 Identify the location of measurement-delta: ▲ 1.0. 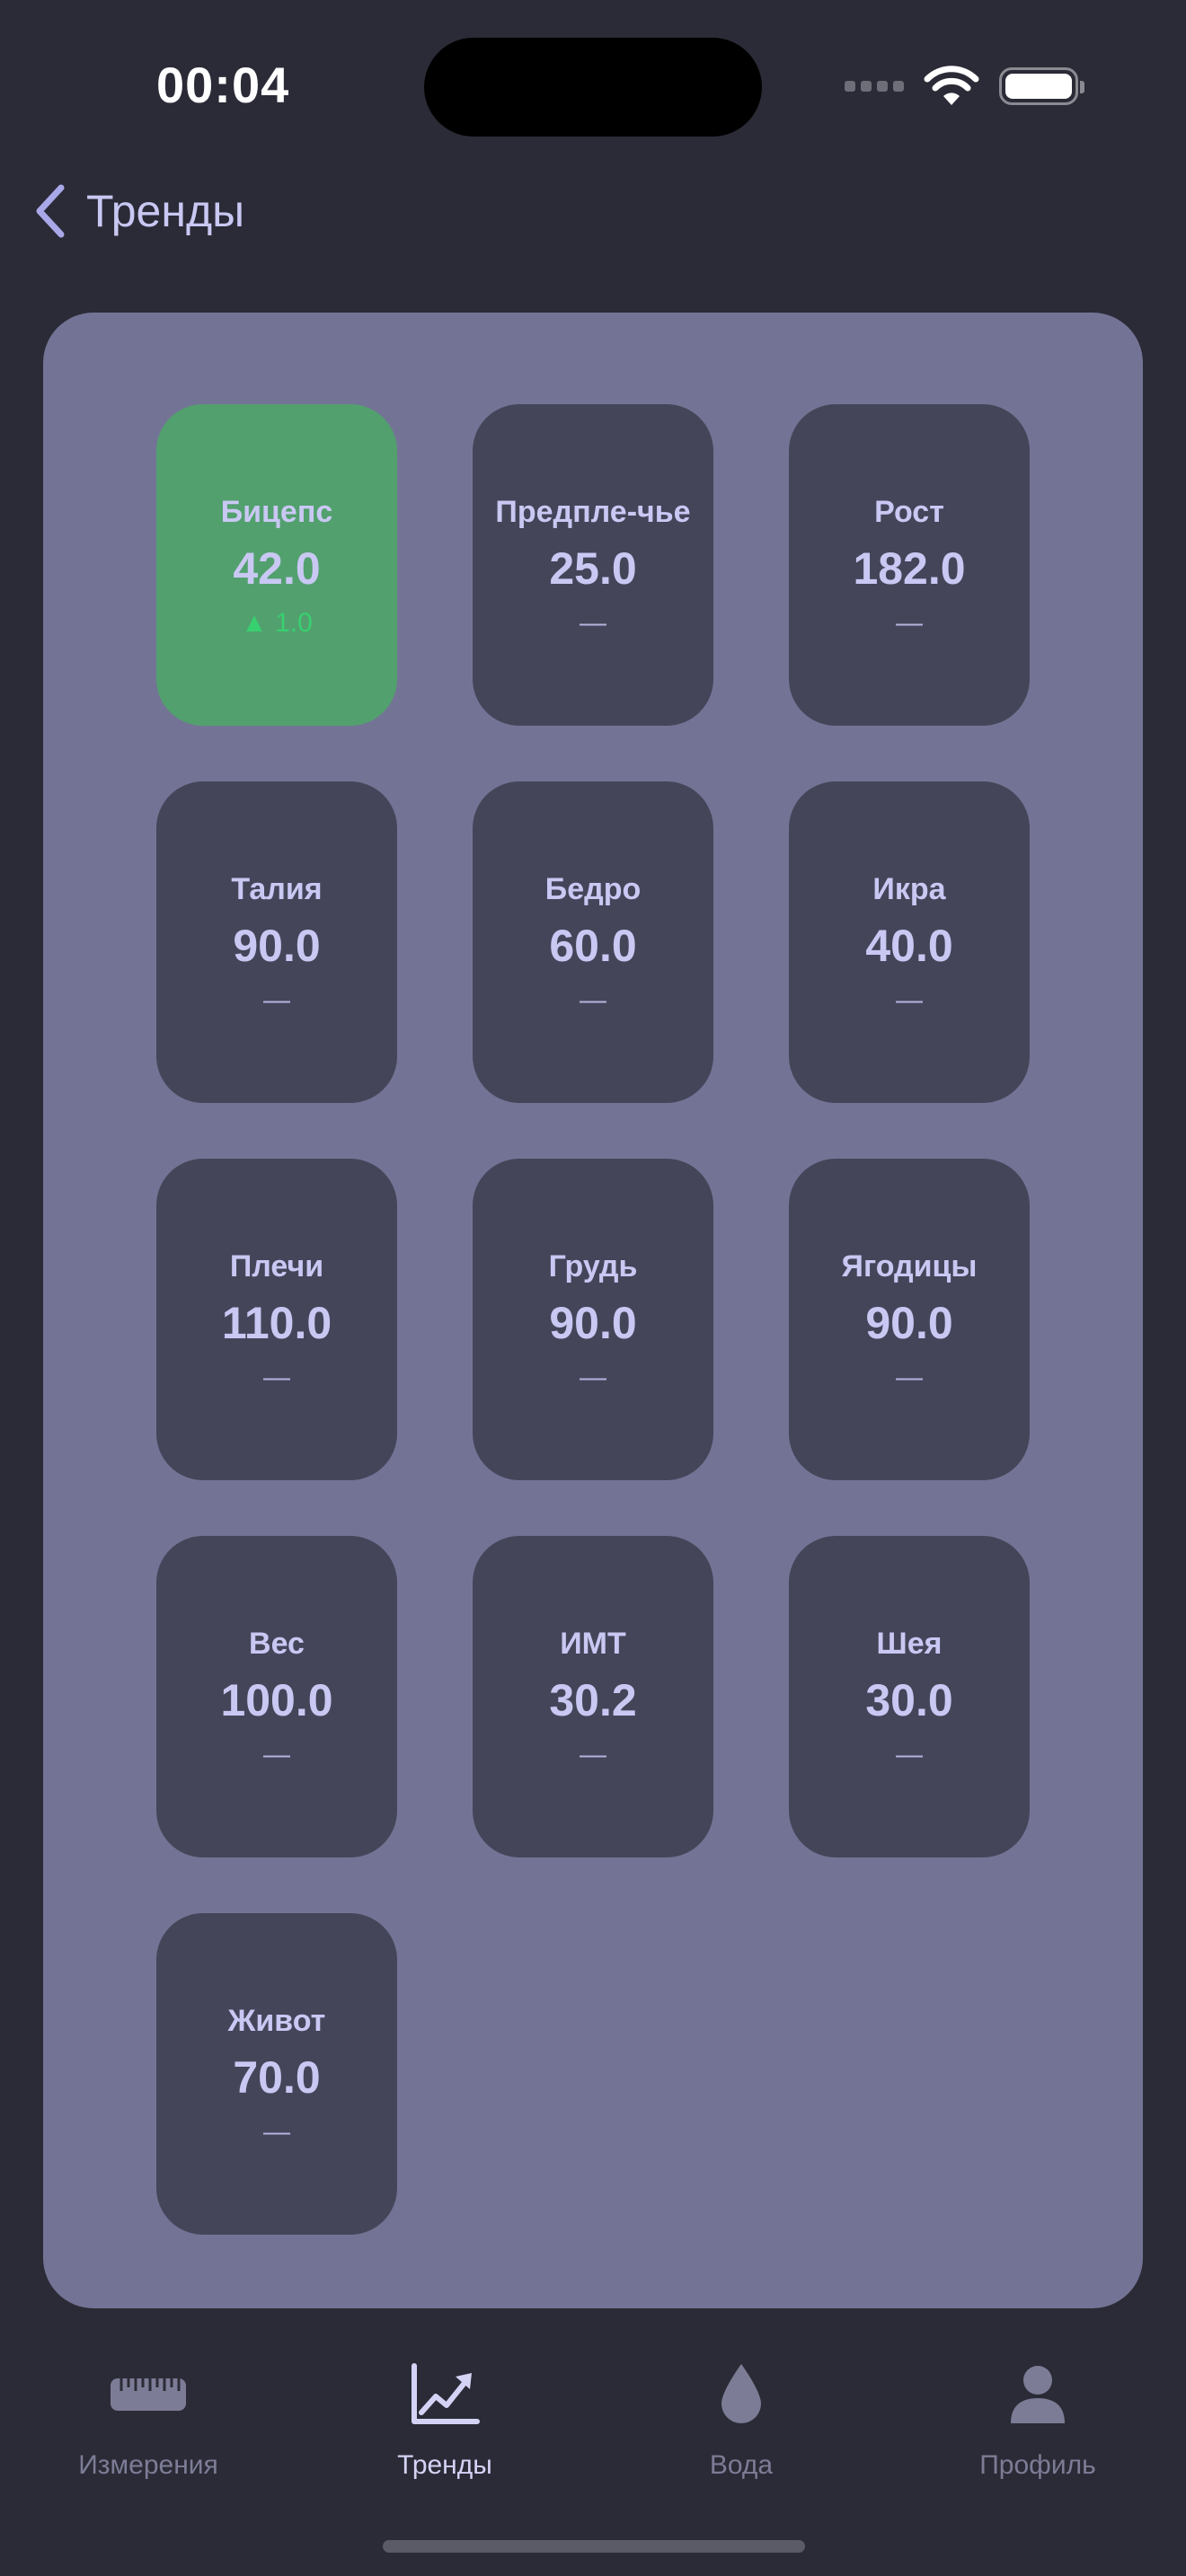
(277, 623).